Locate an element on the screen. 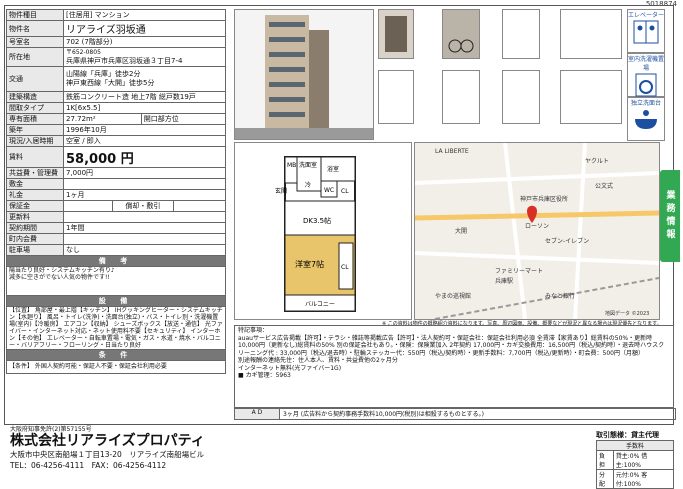 This screenshot has width=683, height=489. map-label: みなと銀行 is located at coordinates (560, 296).